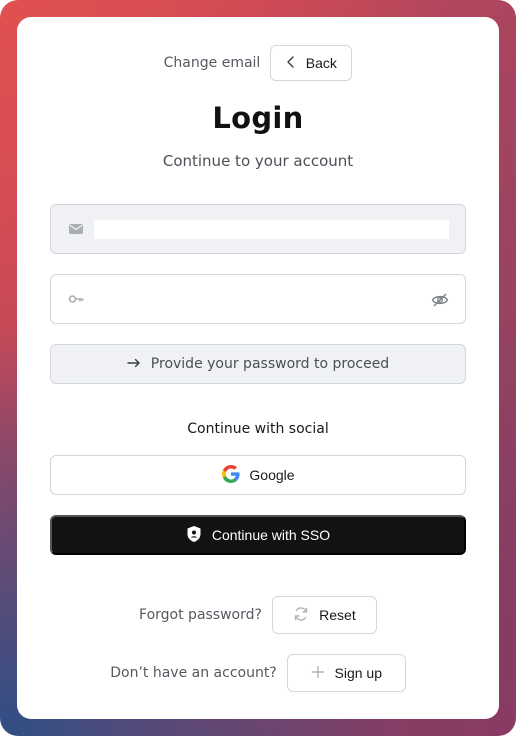  I want to click on social-label: Continue with social, so click(258, 429).